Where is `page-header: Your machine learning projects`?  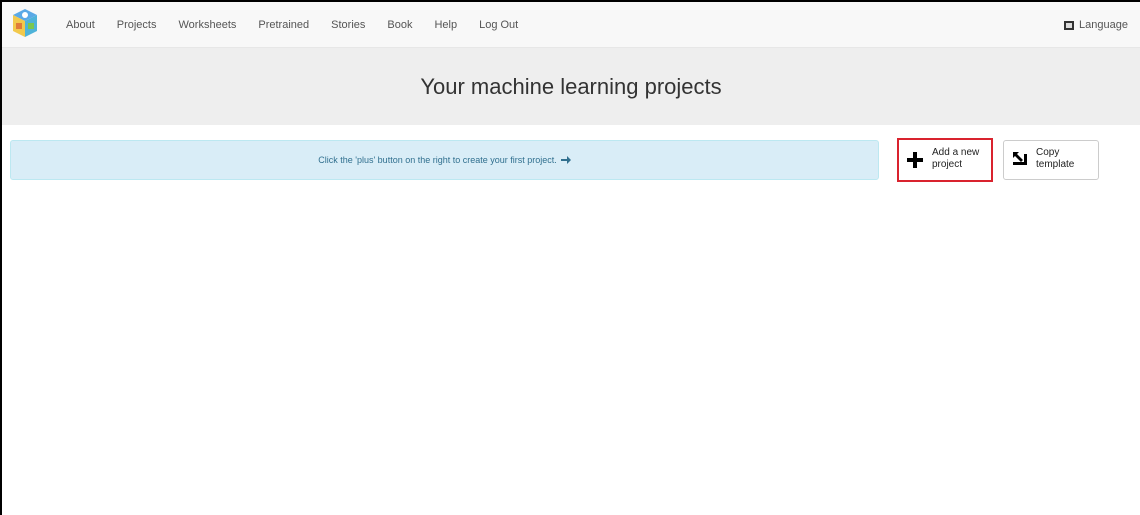 page-header: Your machine learning projects is located at coordinates (571, 86).